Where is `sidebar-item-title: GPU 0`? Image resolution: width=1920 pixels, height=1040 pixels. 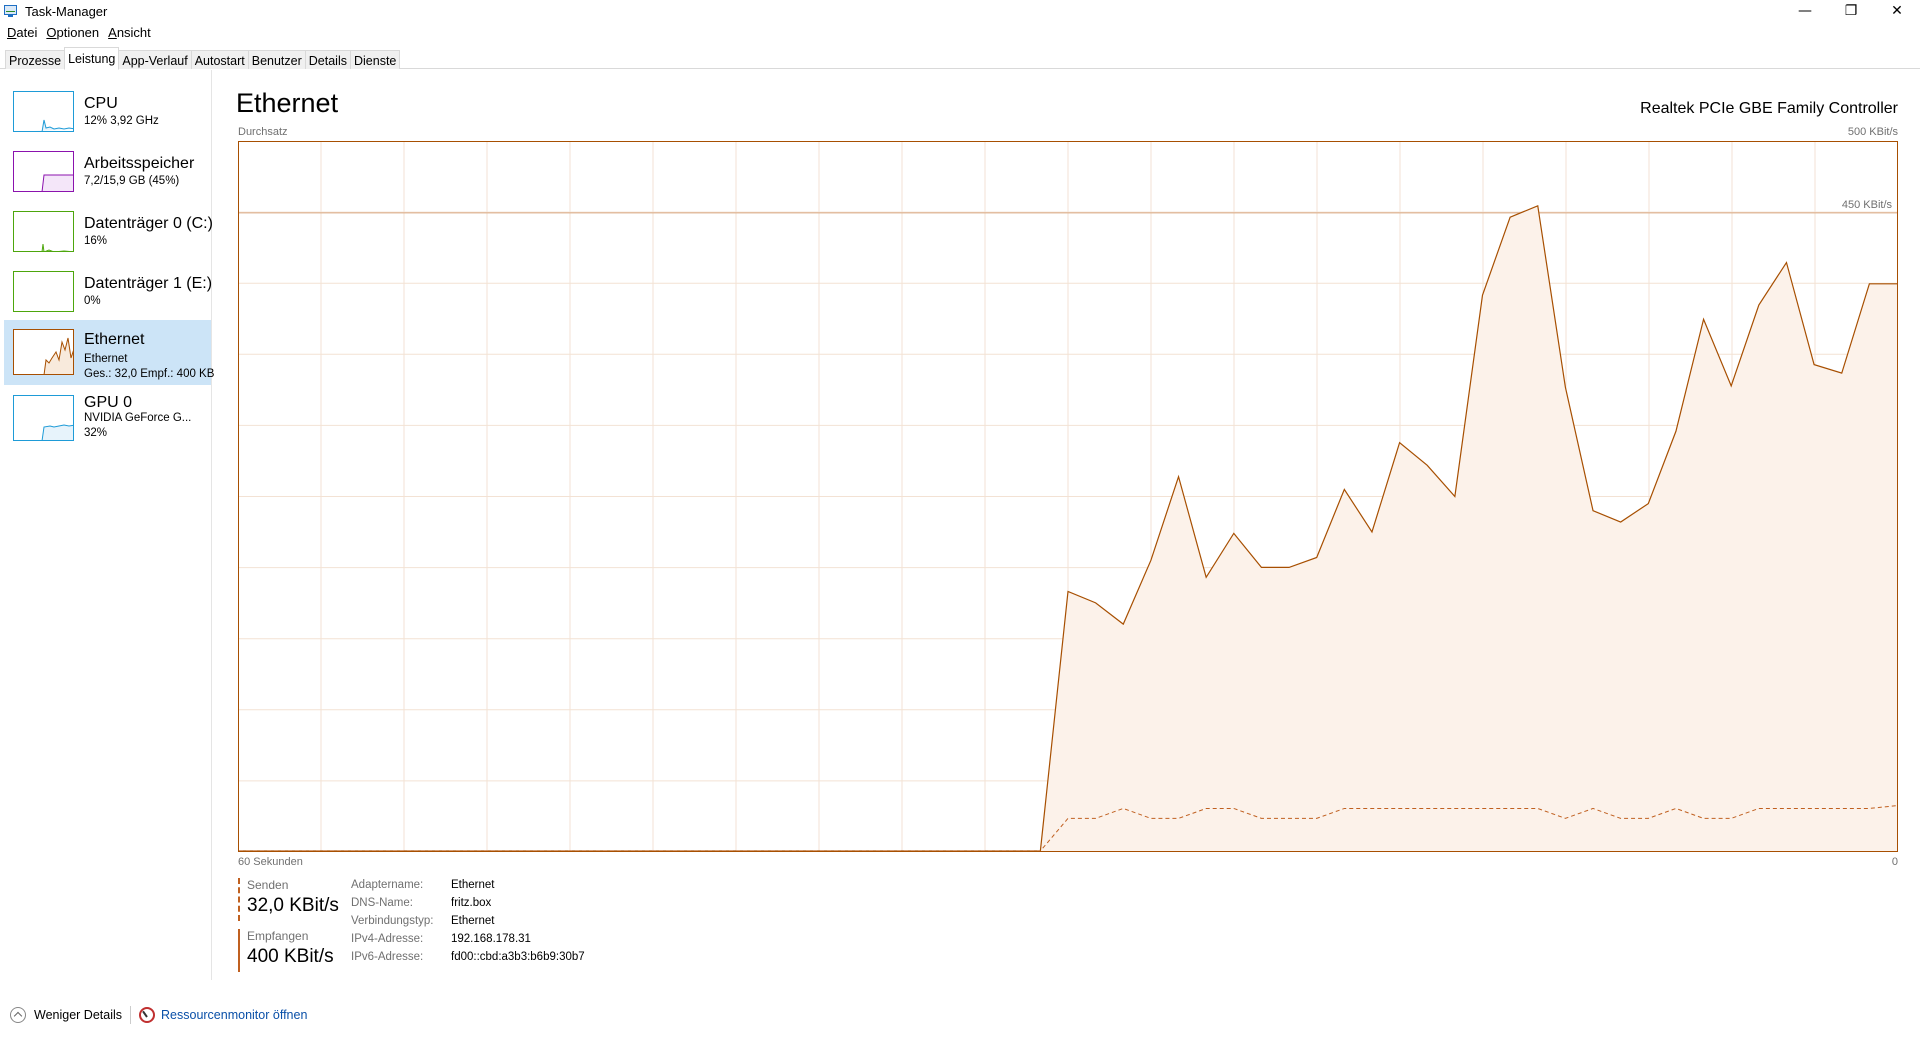
sidebar-item-title: GPU 0 is located at coordinates (108, 402).